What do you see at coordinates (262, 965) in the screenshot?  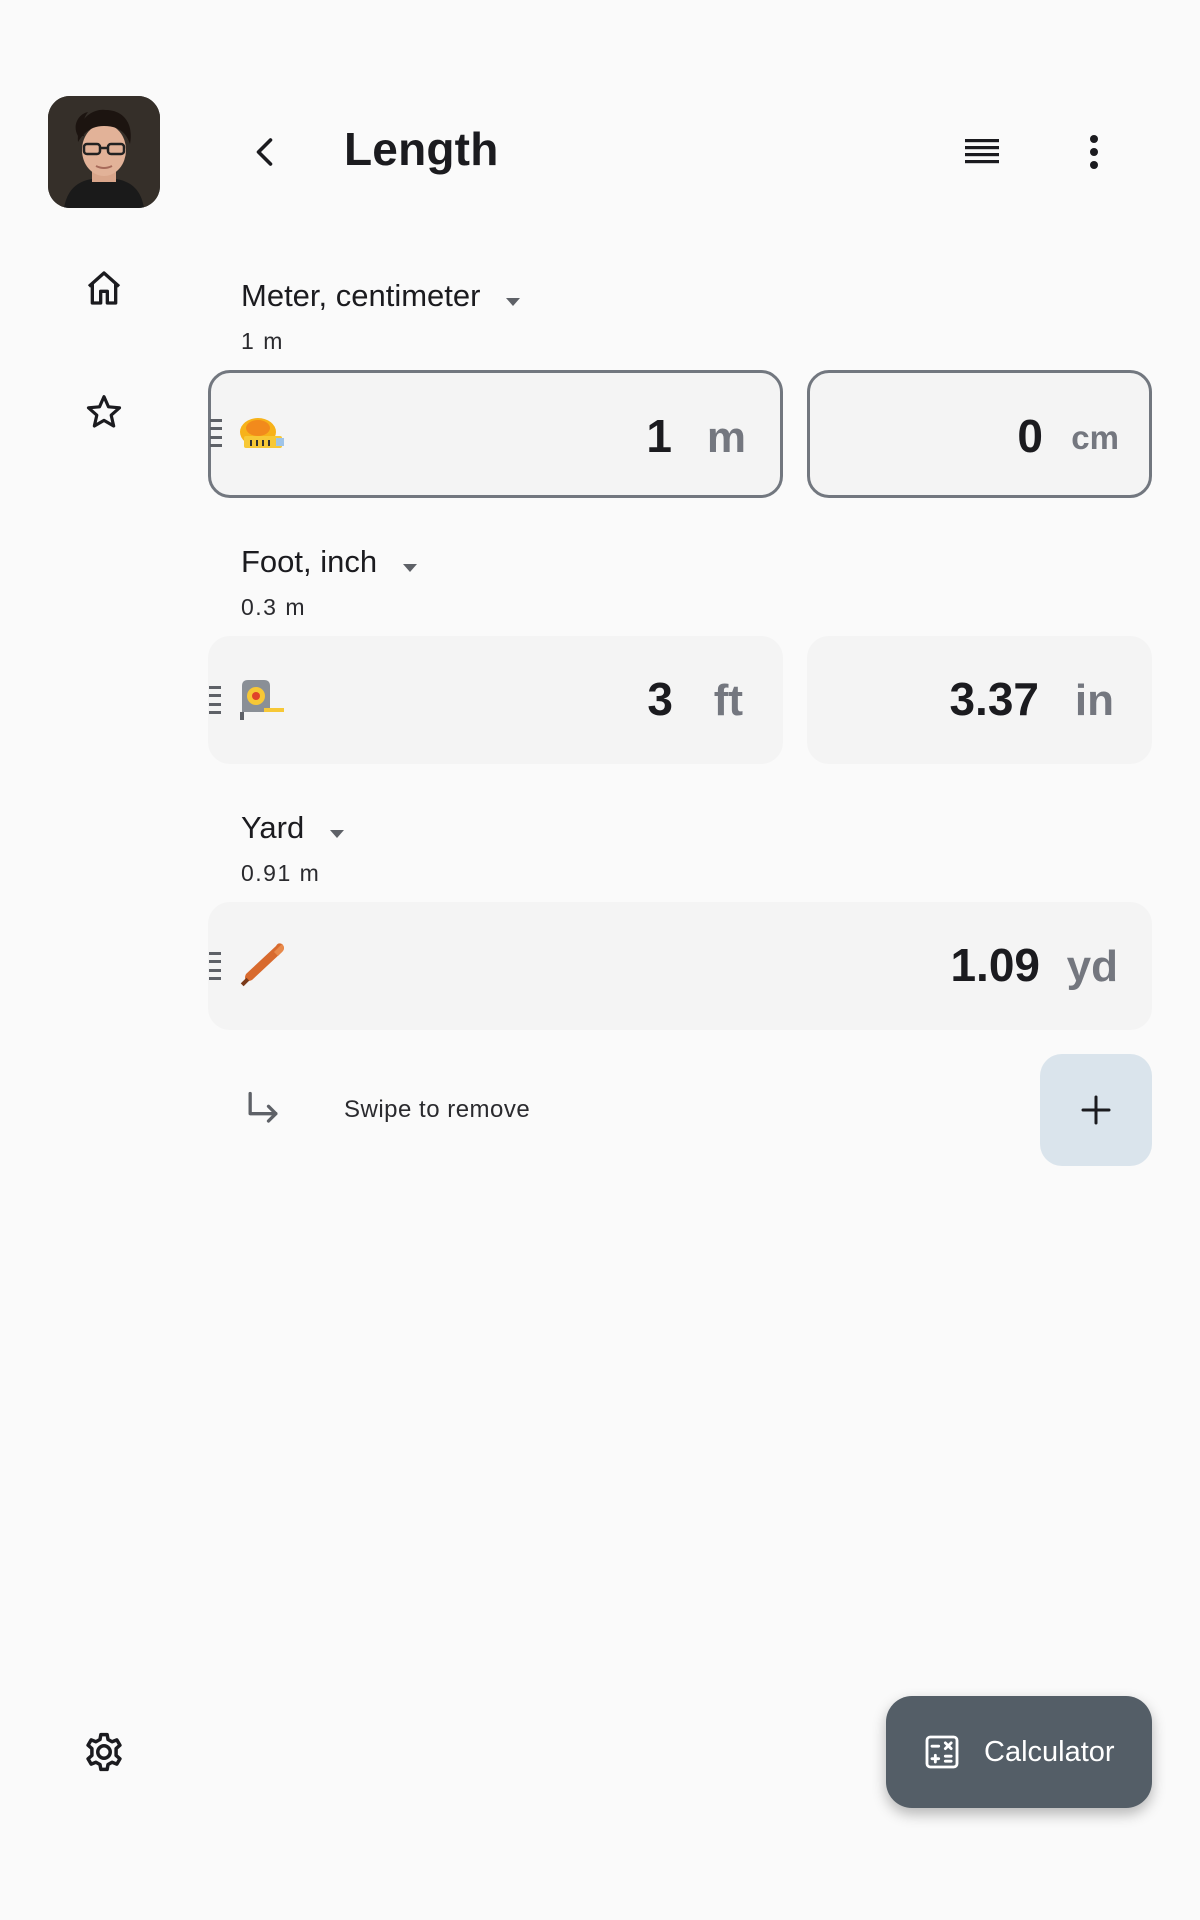 I see `baseball-bat-icon` at bounding box center [262, 965].